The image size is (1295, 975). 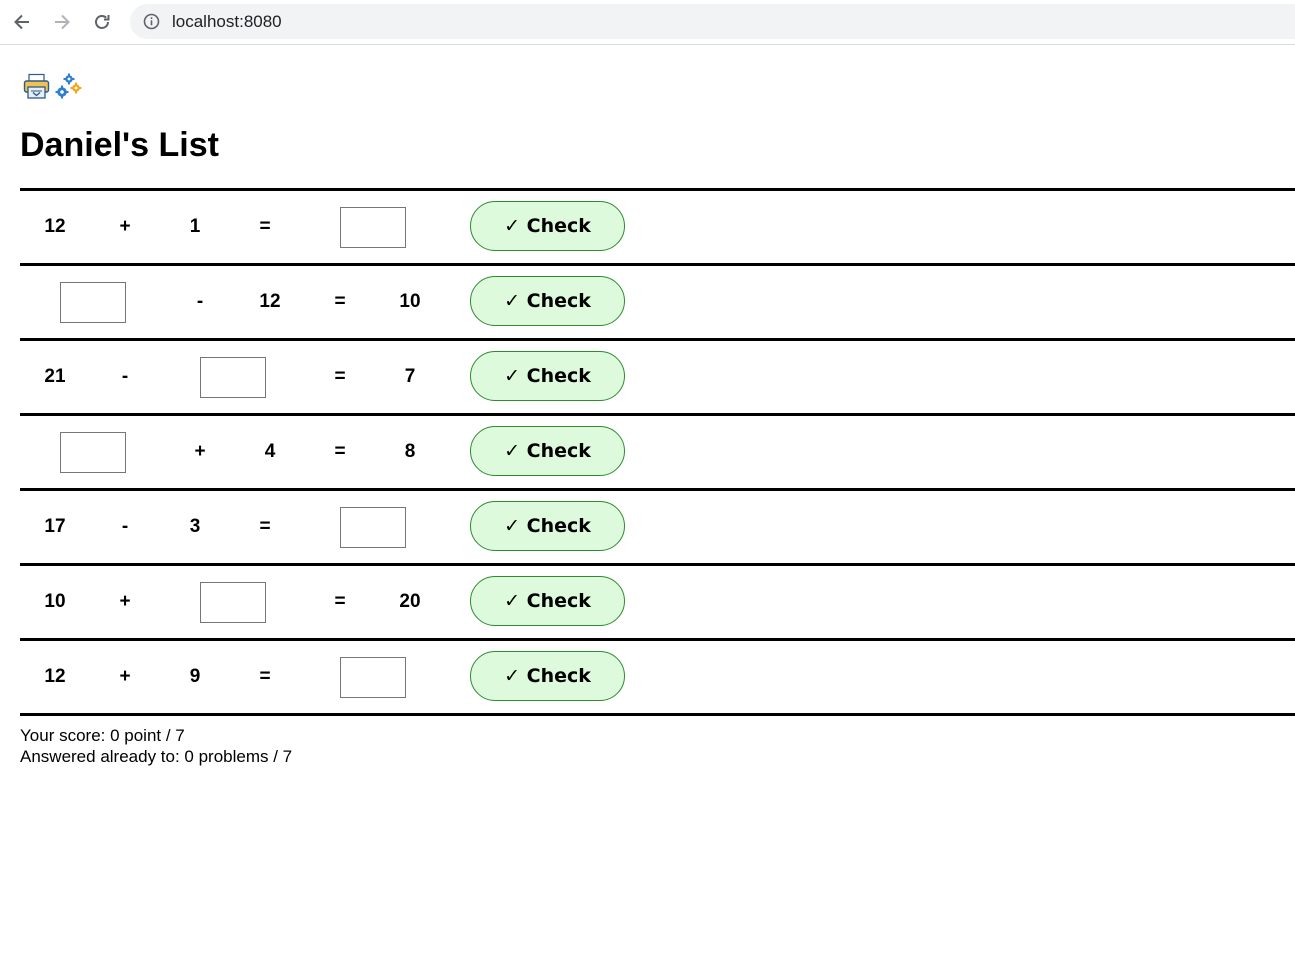 What do you see at coordinates (102, 22) in the screenshot?
I see `reload-icon` at bounding box center [102, 22].